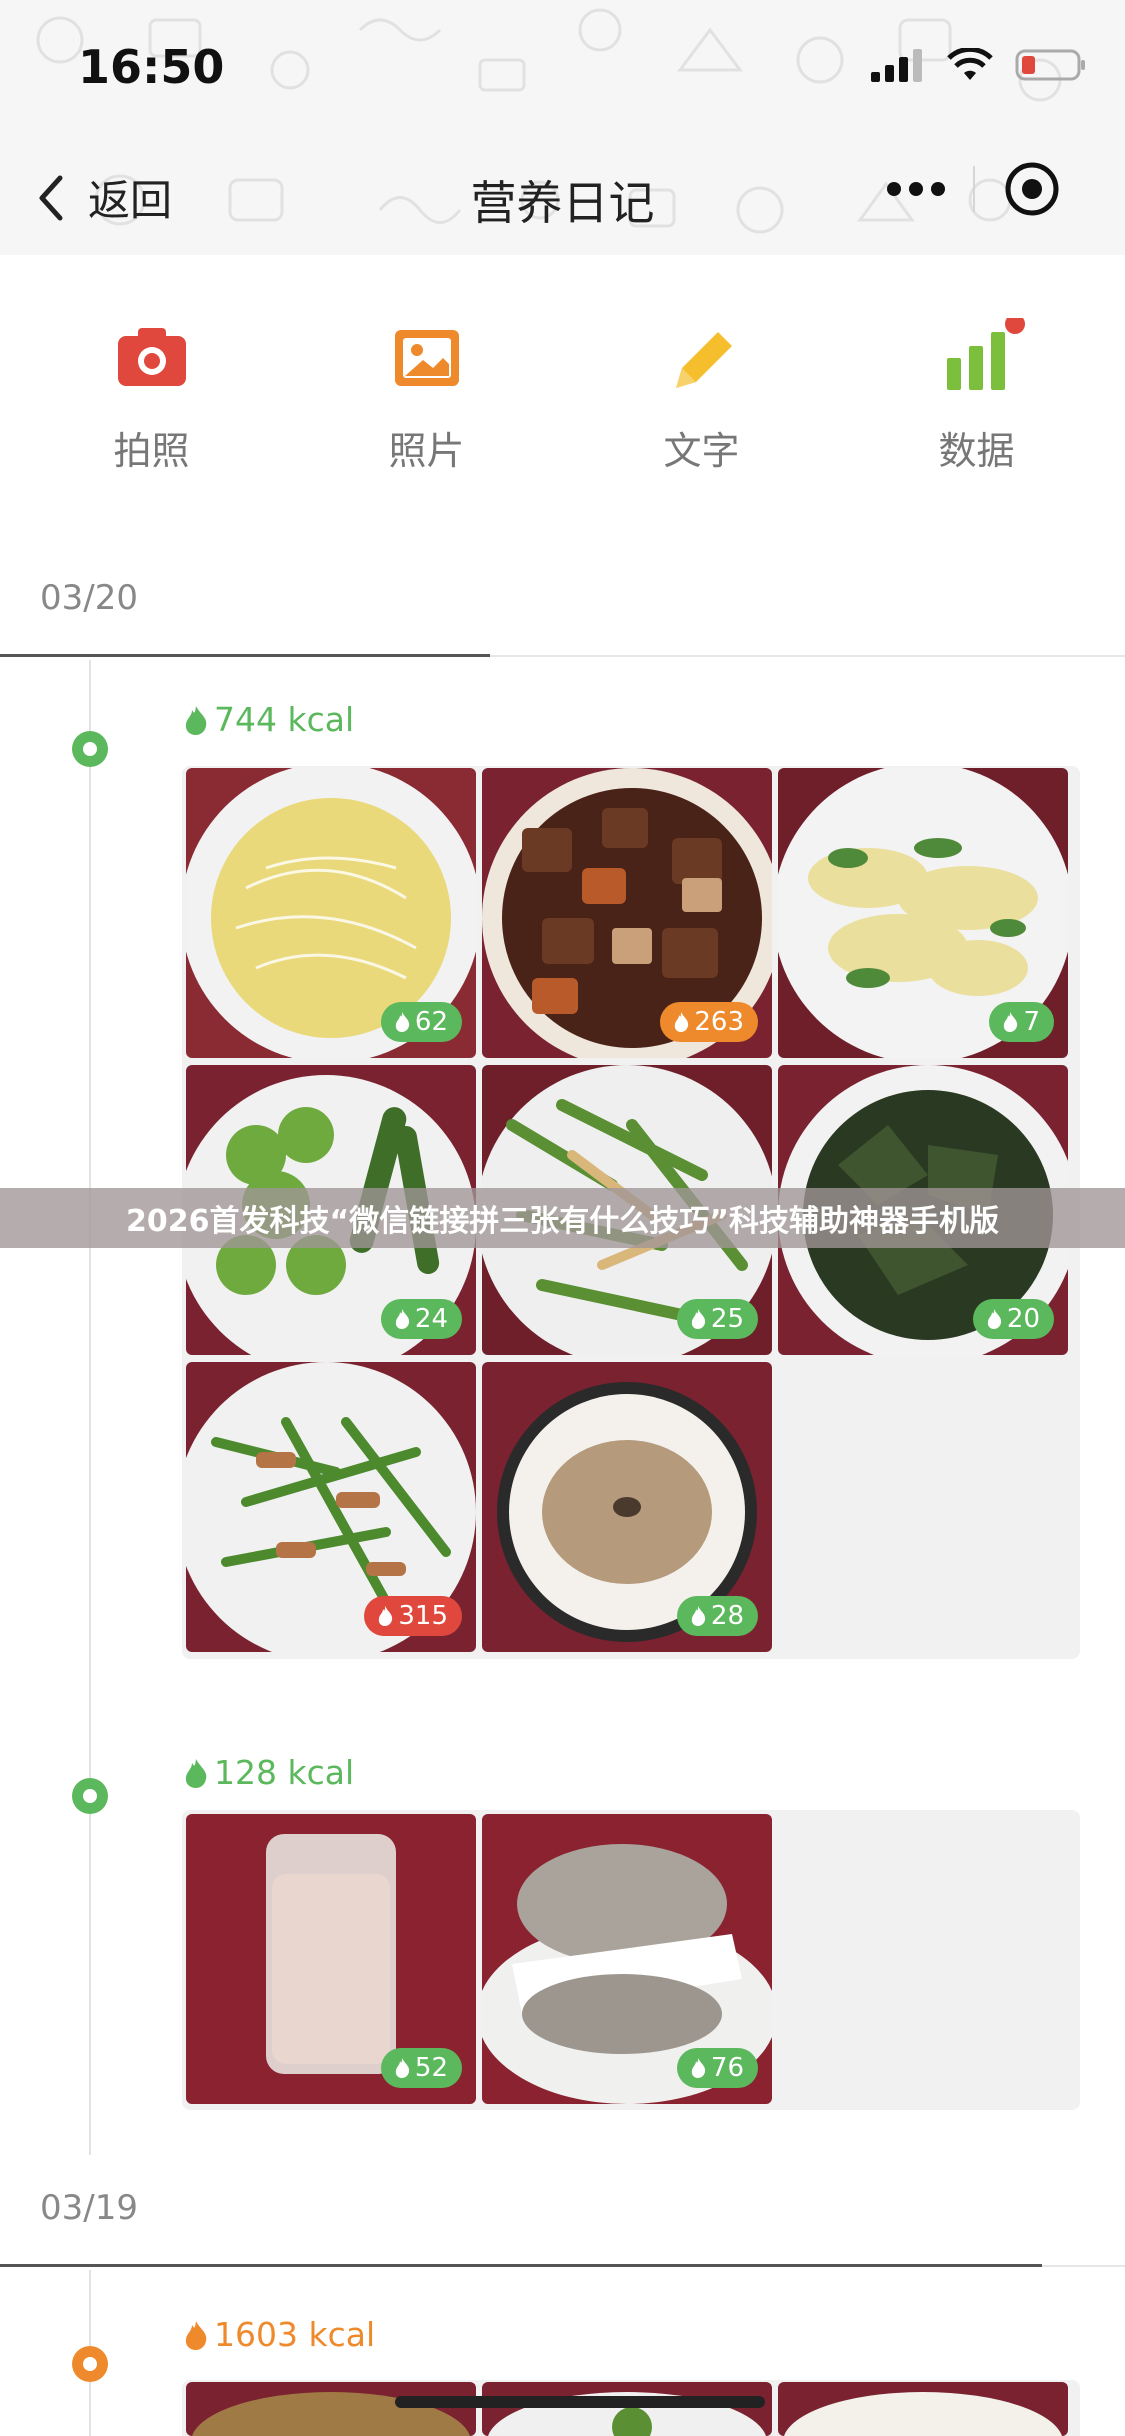 The image size is (1125, 2436). I want to click on photo-album-label: 照片, so click(426, 451).